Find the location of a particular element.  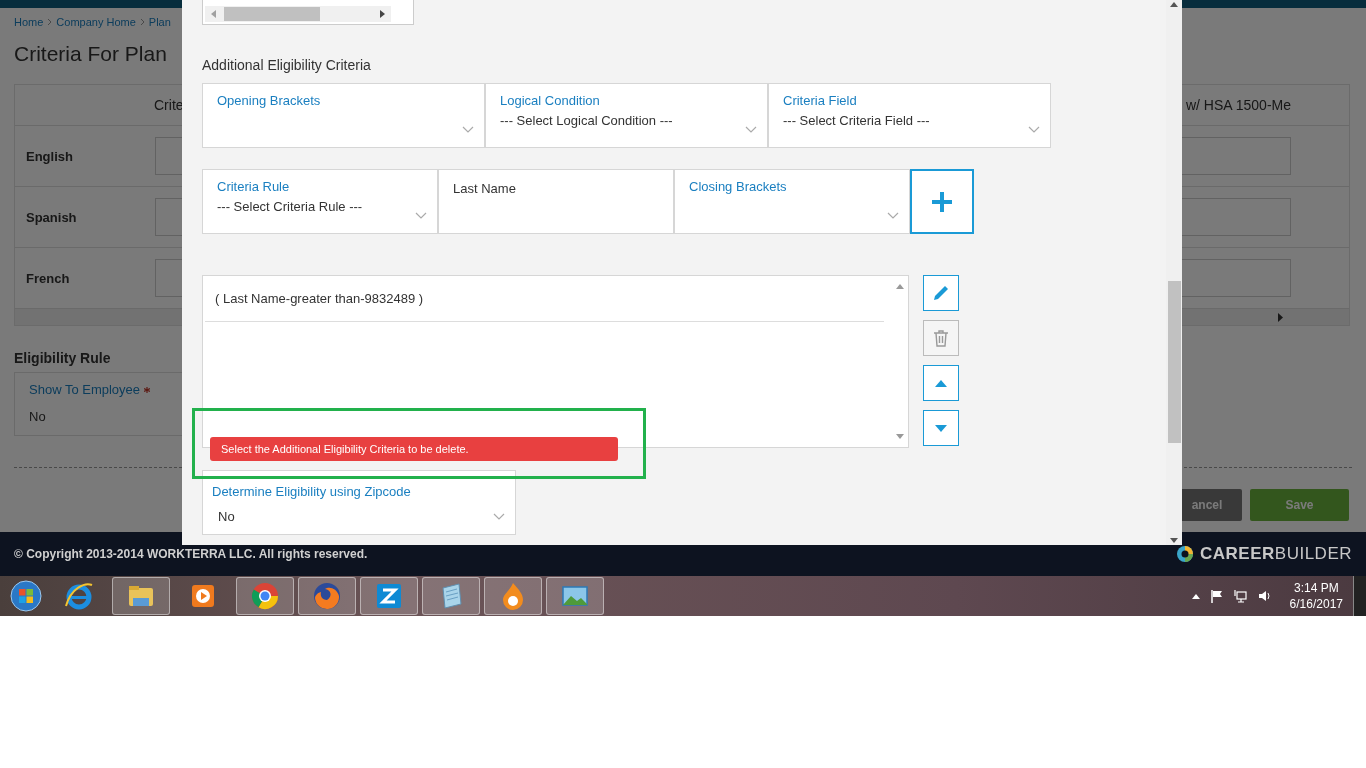

select-field: Closing Brackets is located at coordinates (792, 201).